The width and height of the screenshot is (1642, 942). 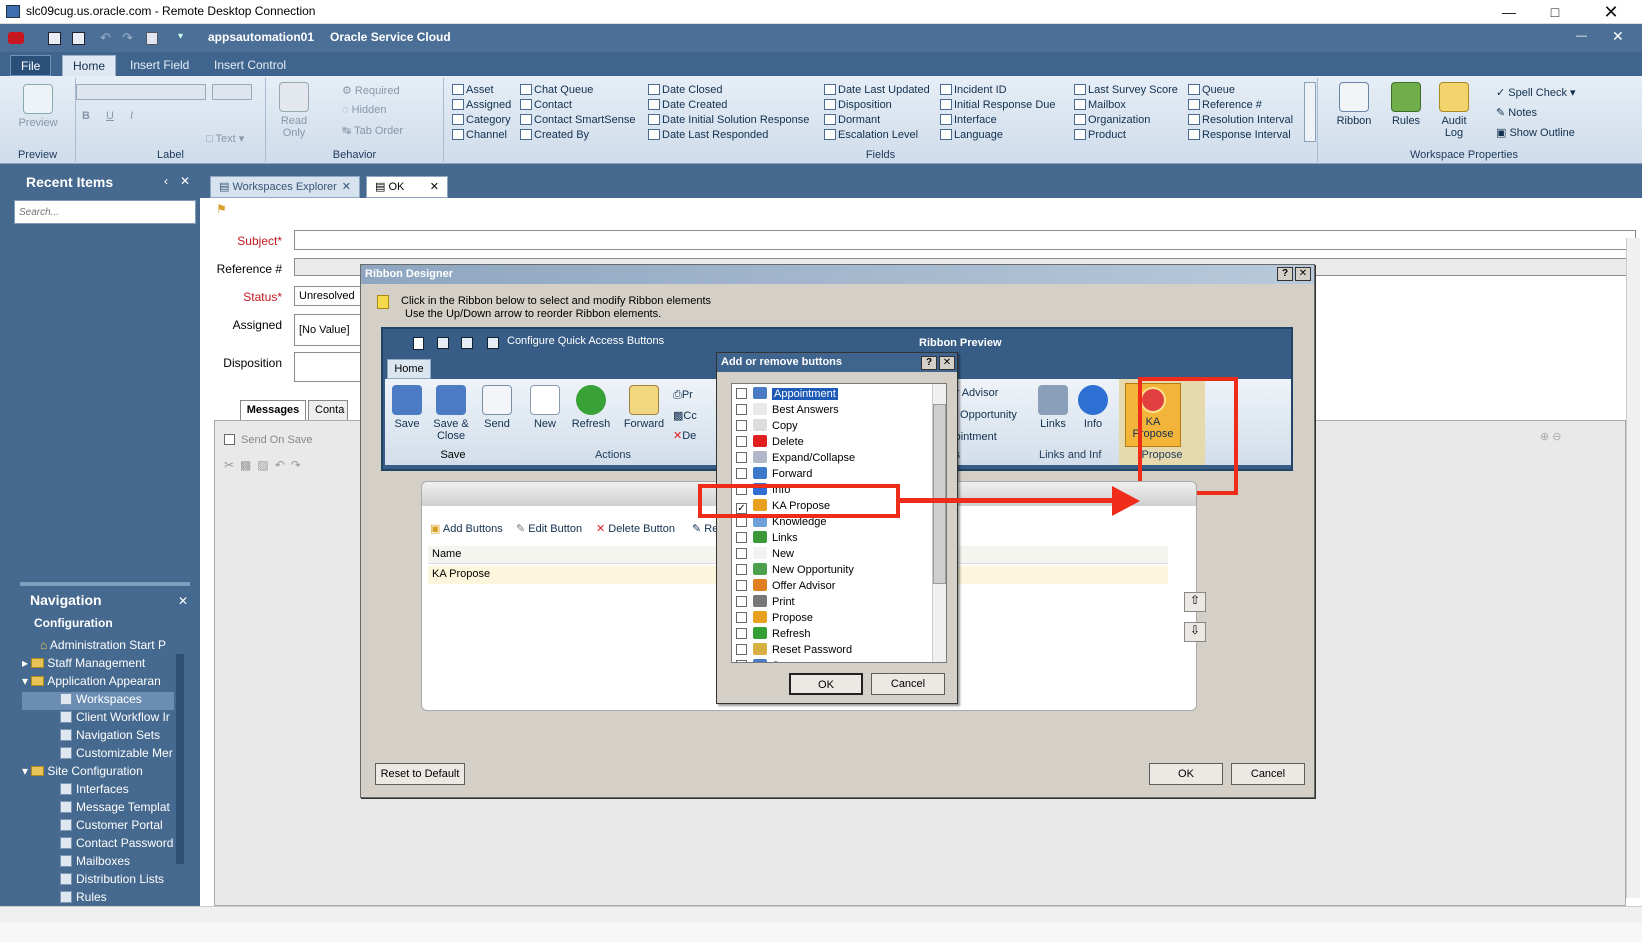 I want to click on tab-insert-control: Insert Control, so click(x=250, y=65).